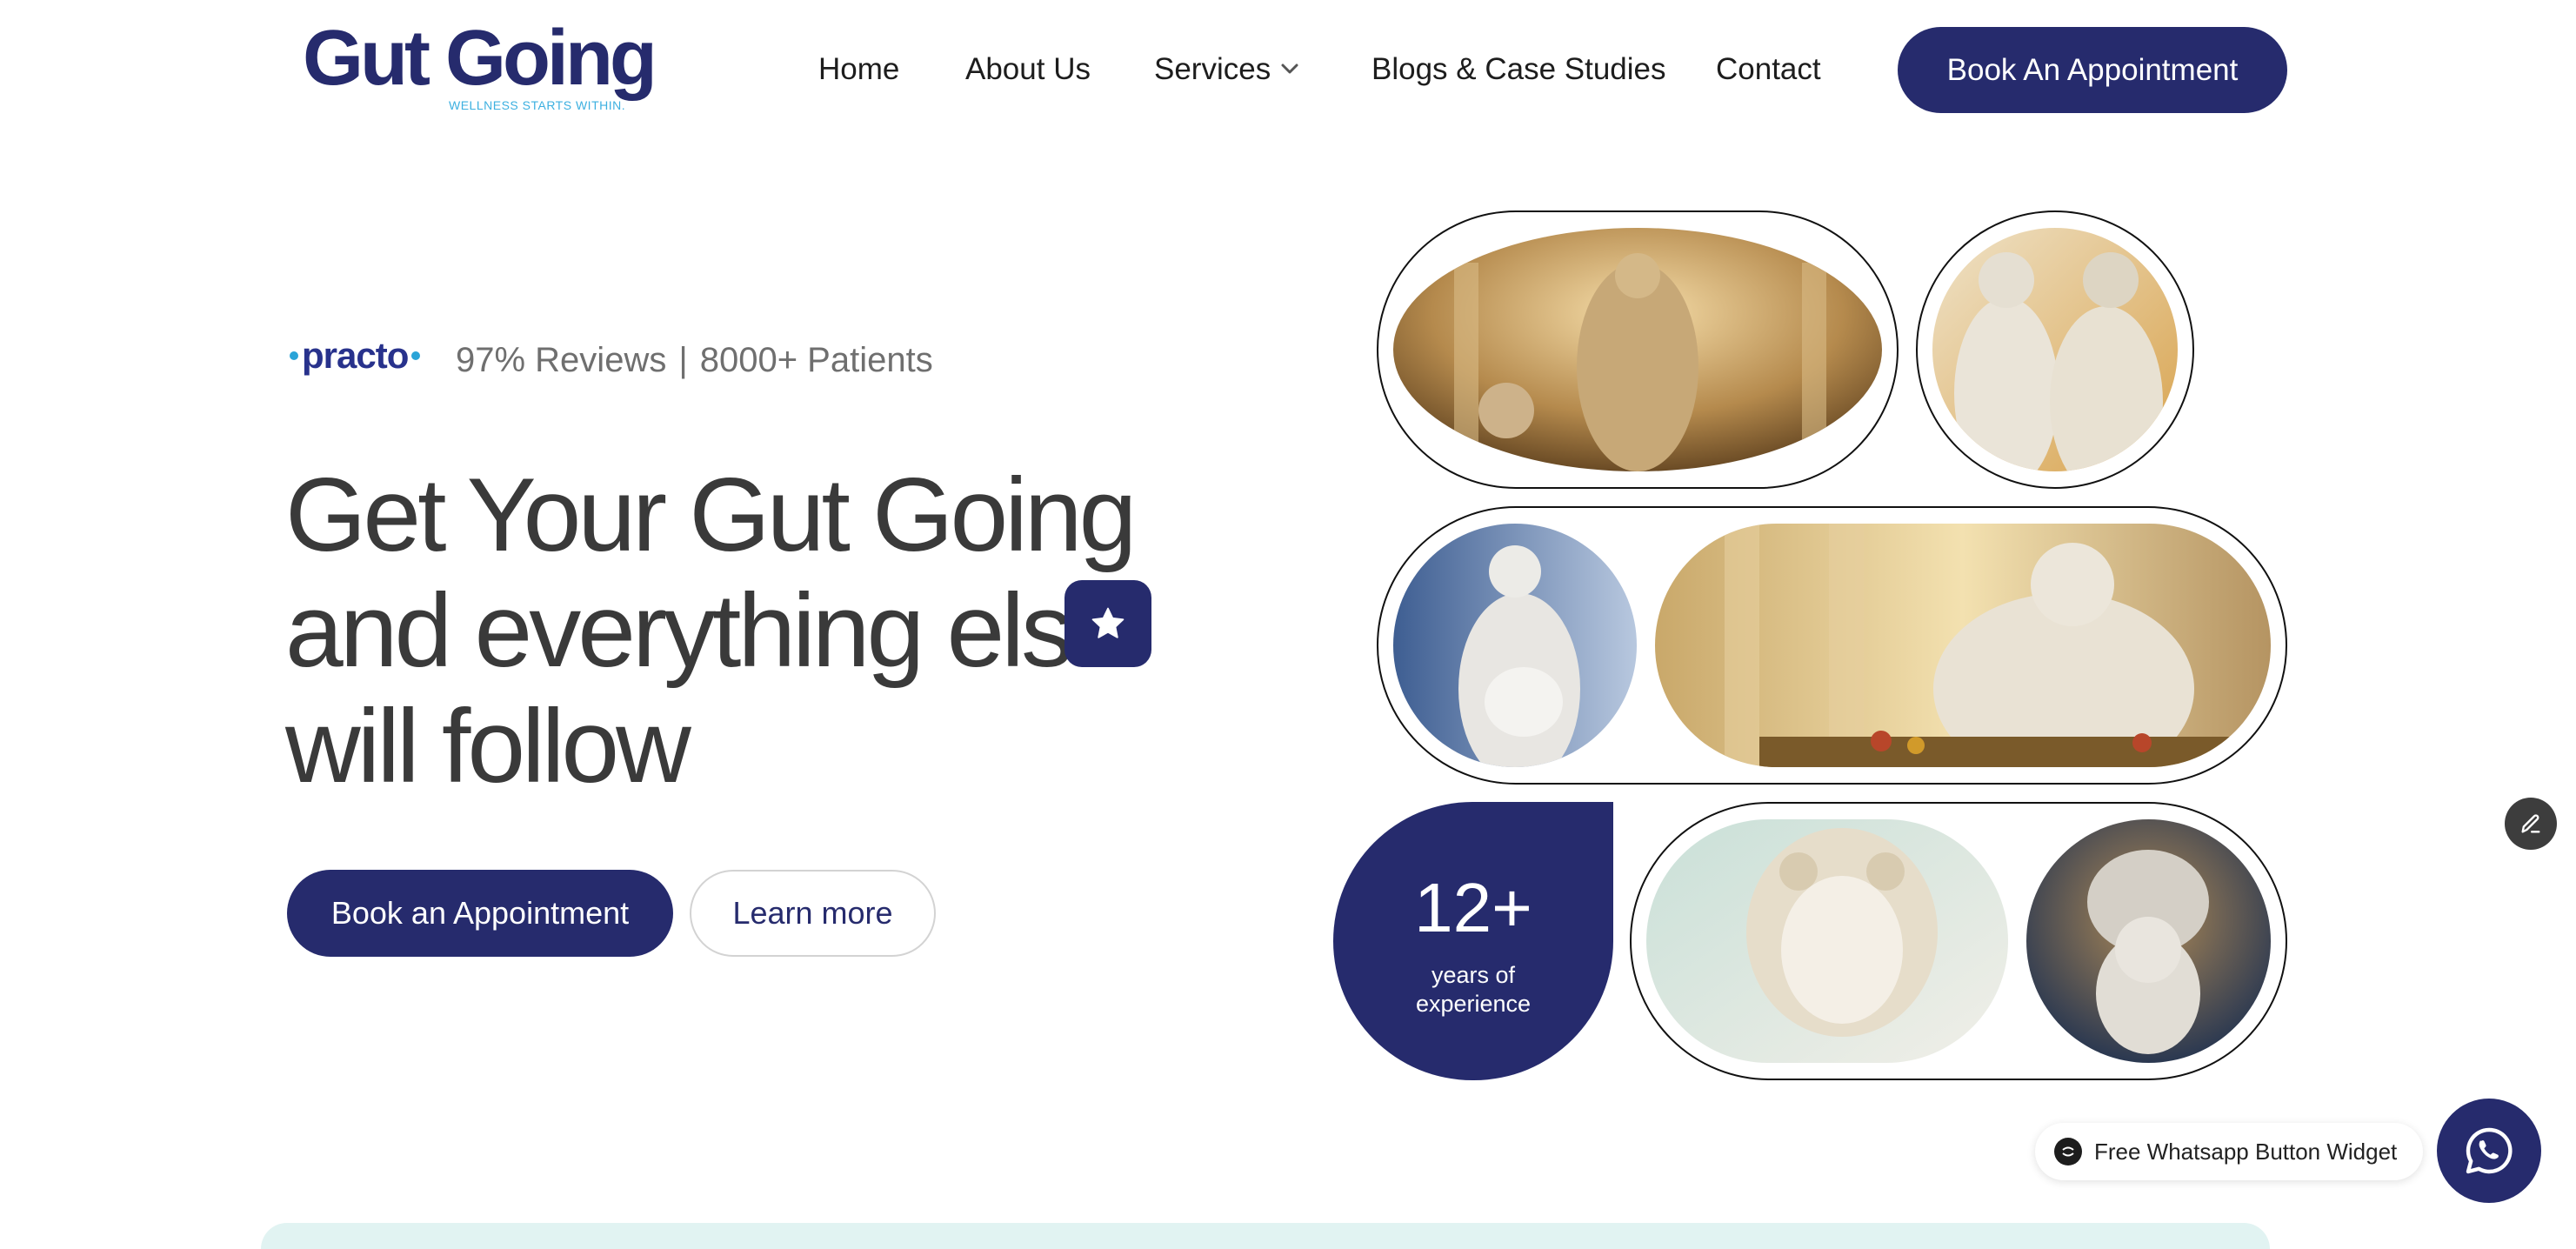 The height and width of the screenshot is (1249, 2576). Describe the element at coordinates (711, 515) in the screenshot. I see `headline-line-1: Get Your Gut Going` at that location.